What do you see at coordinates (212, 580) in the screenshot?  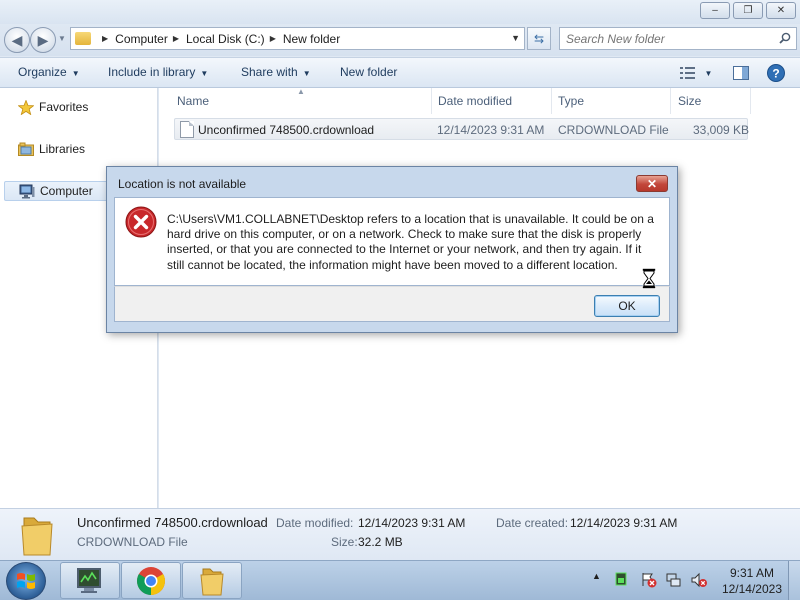 I see `taskbar-app-explorer` at bounding box center [212, 580].